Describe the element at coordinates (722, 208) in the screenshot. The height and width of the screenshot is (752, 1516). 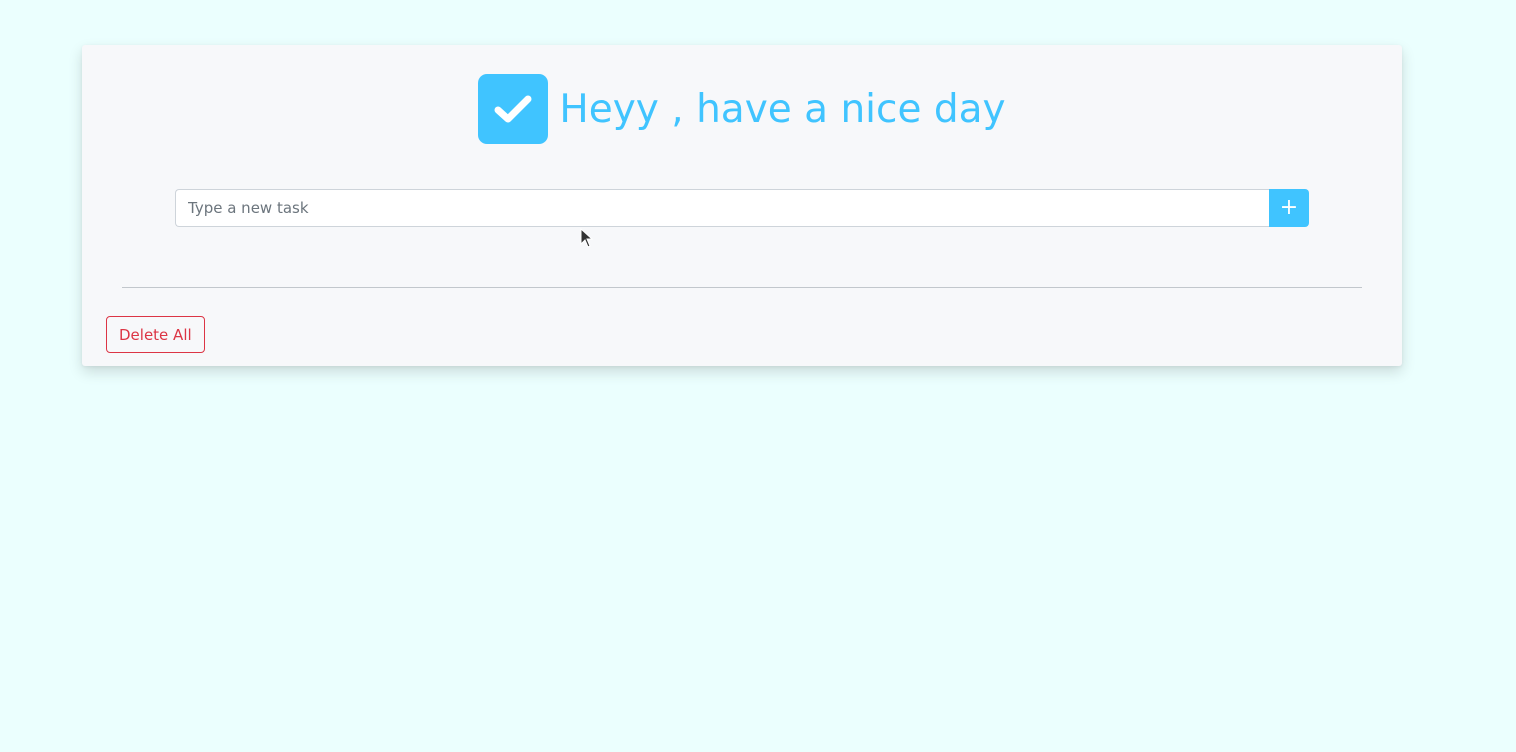
I see `new-task-input` at that location.